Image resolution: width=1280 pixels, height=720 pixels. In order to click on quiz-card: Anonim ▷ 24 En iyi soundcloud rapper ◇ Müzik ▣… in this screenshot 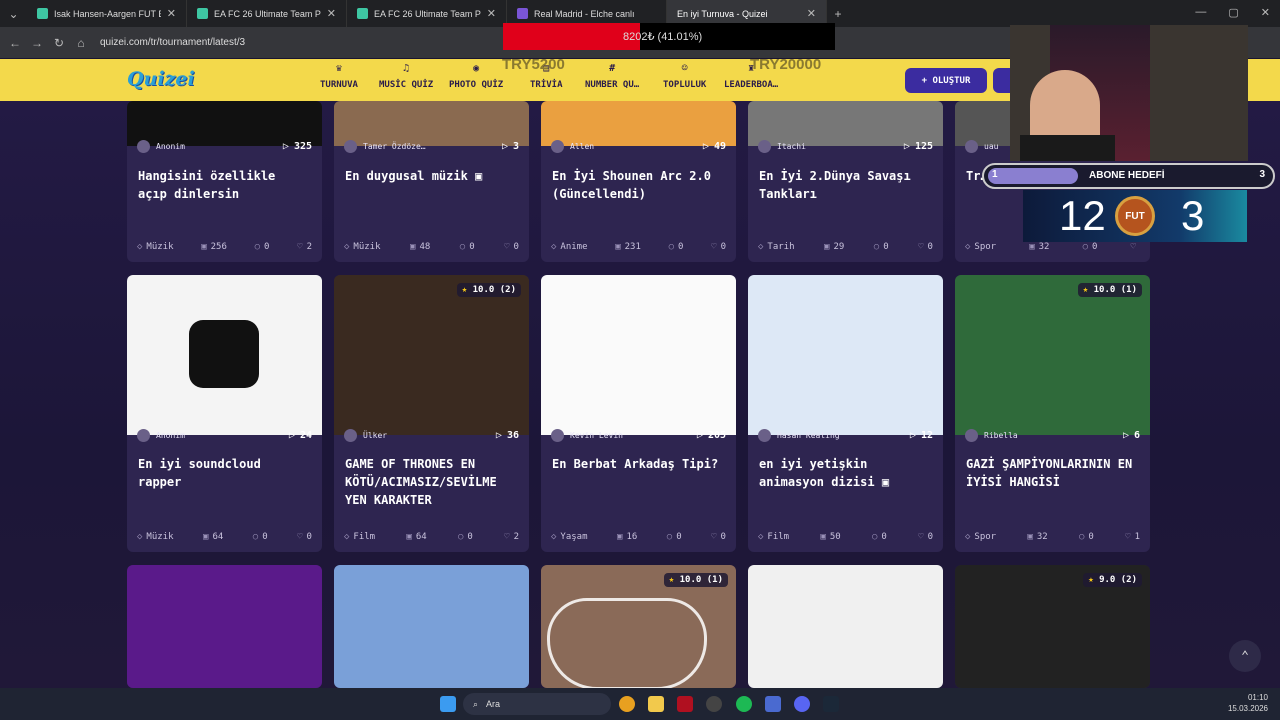, I will do `click(224, 413)`.